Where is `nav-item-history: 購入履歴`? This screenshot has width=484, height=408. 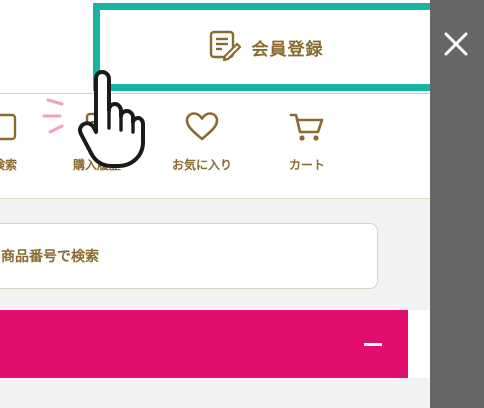 nav-item-history: 購入履歴 is located at coordinates (97, 145).